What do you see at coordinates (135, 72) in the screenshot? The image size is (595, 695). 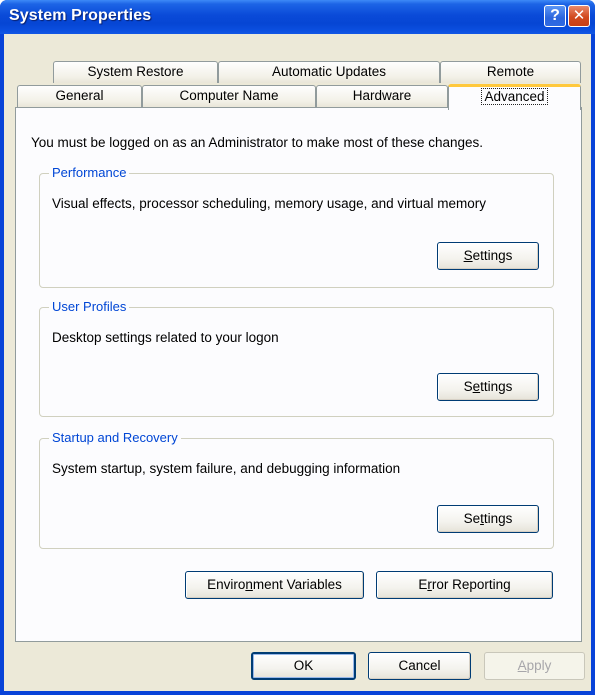 I see `tab-system-restore: System Restore` at bounding box center [135, 72].